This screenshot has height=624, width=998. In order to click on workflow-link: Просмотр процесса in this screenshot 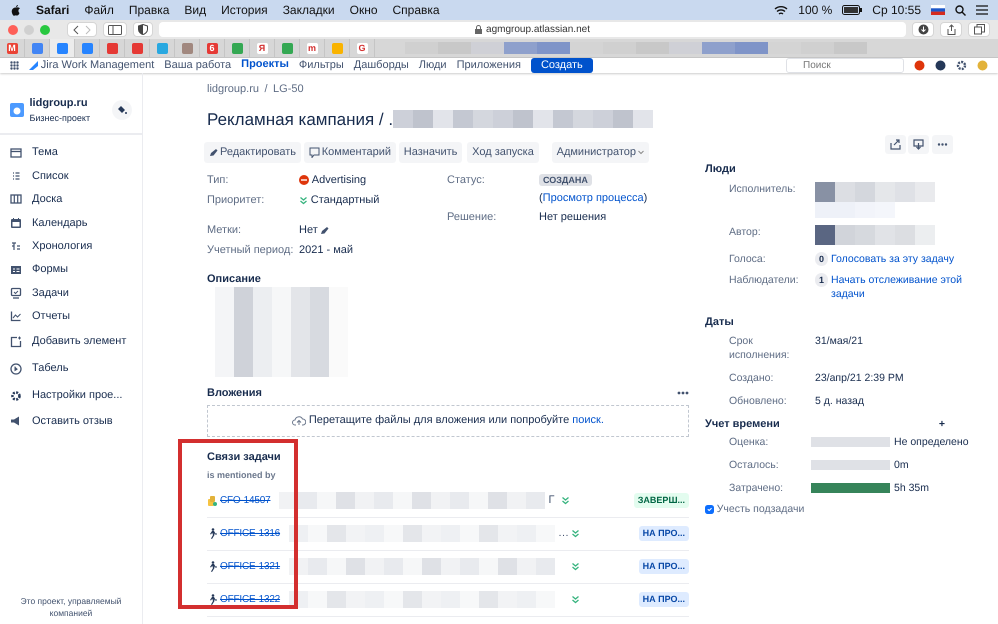, I will do `click(593, 198)`.